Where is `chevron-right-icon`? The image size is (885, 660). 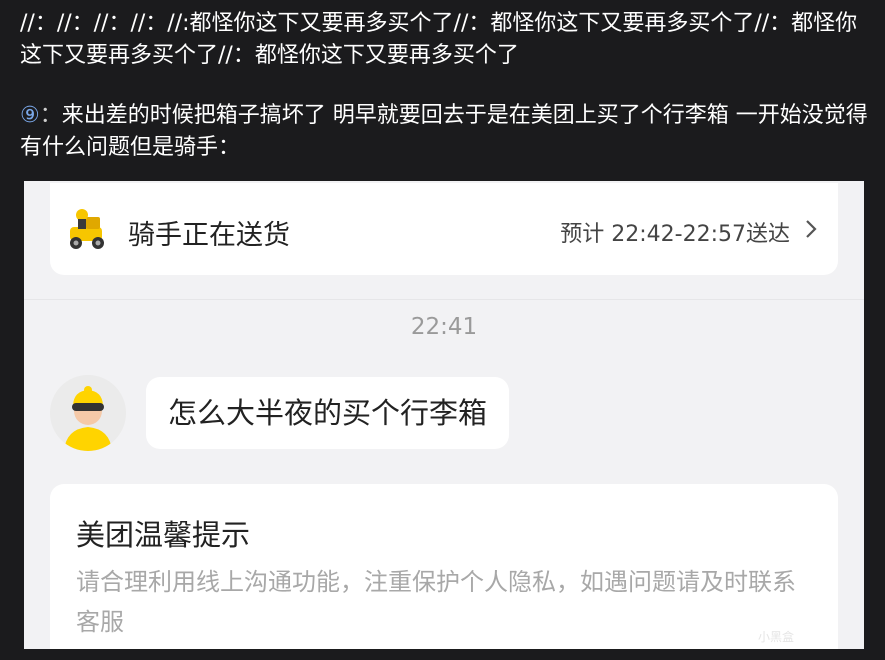 chevron-right-icon is located at coordinates (811, 229).